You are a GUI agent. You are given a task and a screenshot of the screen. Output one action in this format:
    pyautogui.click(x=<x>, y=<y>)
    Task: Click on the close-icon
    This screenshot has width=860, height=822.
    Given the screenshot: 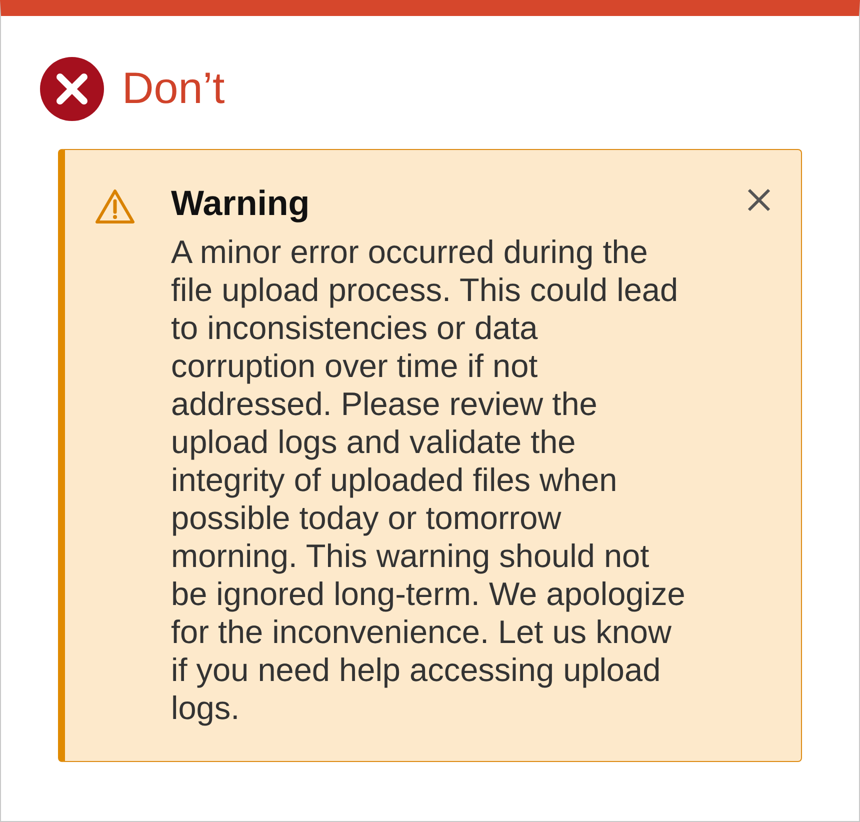 What is the action you would take?
    pyautogui.click(x=759, y=200)
    